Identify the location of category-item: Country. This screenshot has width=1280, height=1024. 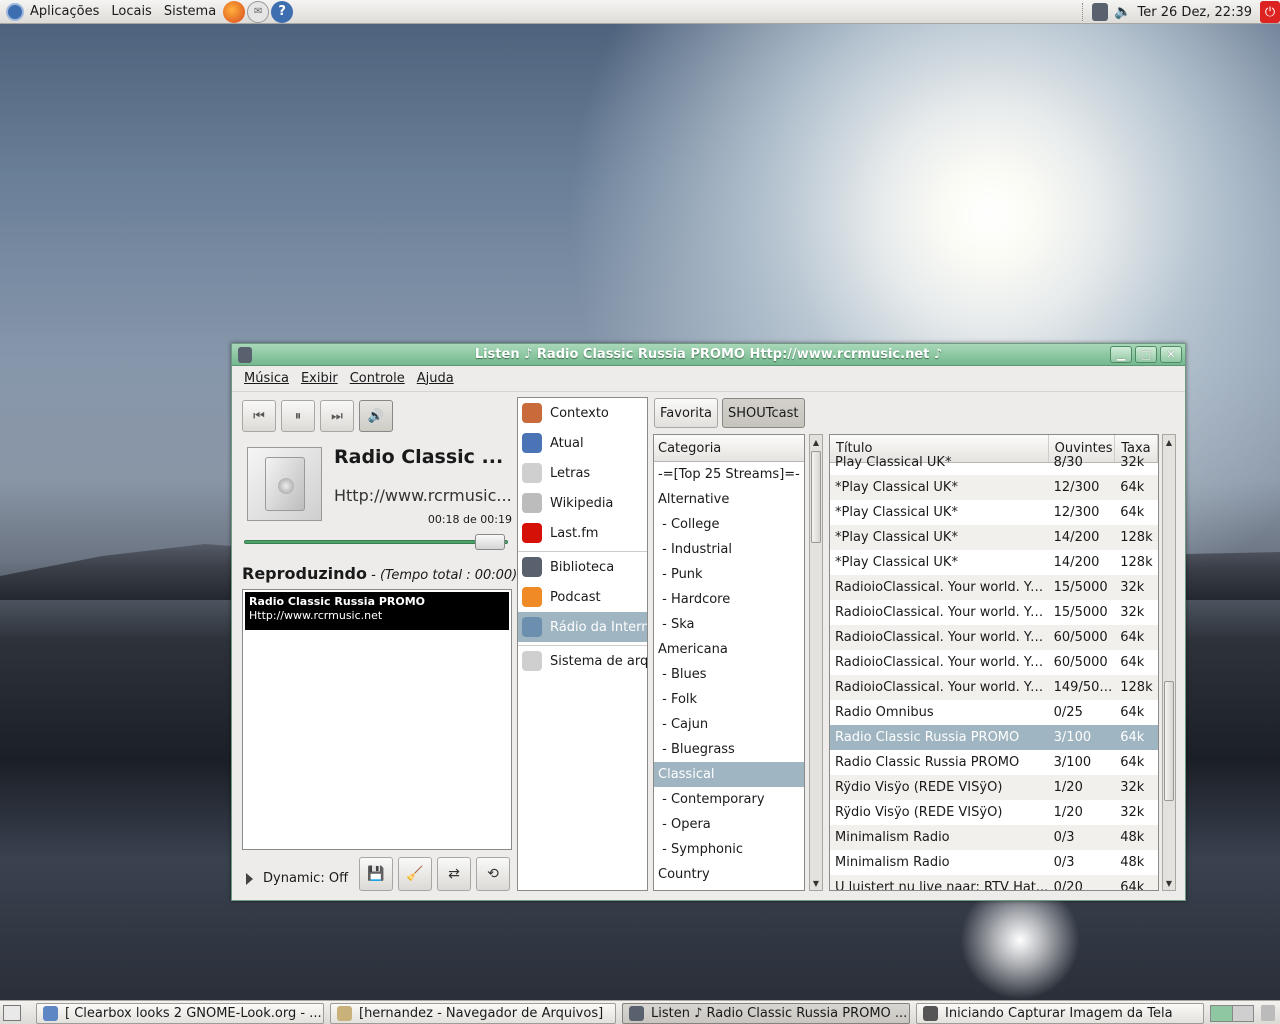
(729, 874).